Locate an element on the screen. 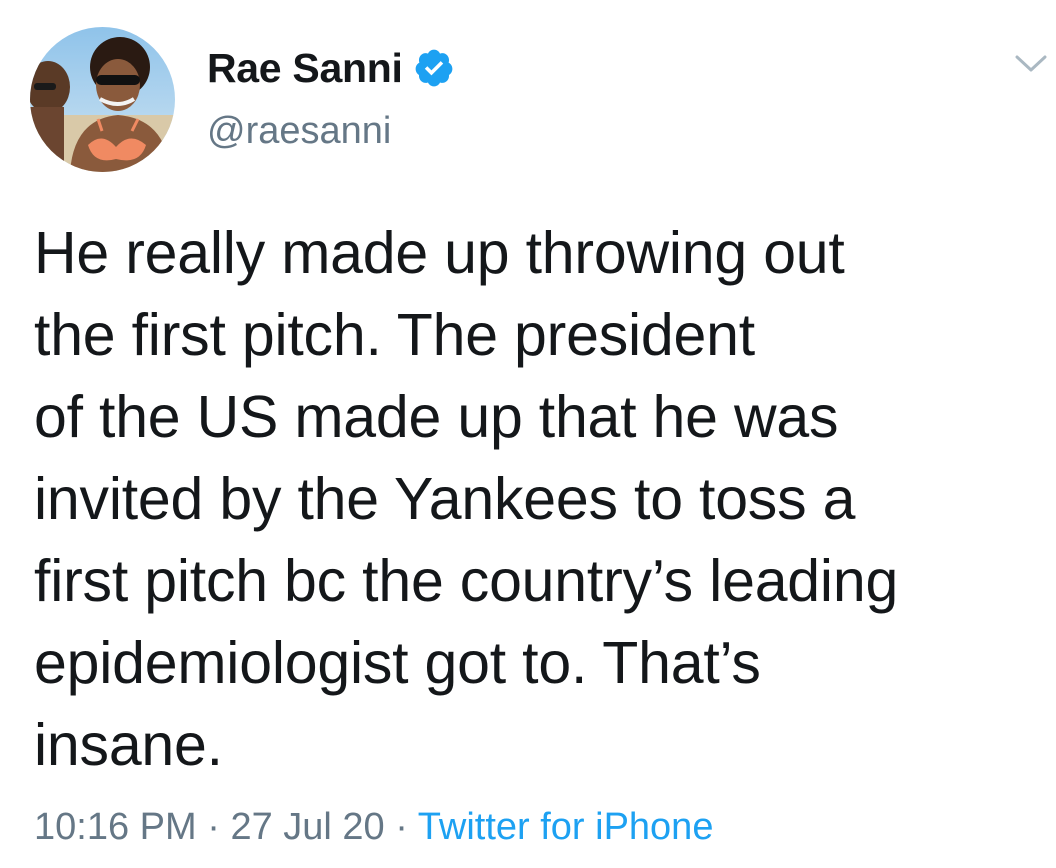 This screenshot has height=868, width=1056. author-handle: @raesanni is located at coordinates (299, 131).